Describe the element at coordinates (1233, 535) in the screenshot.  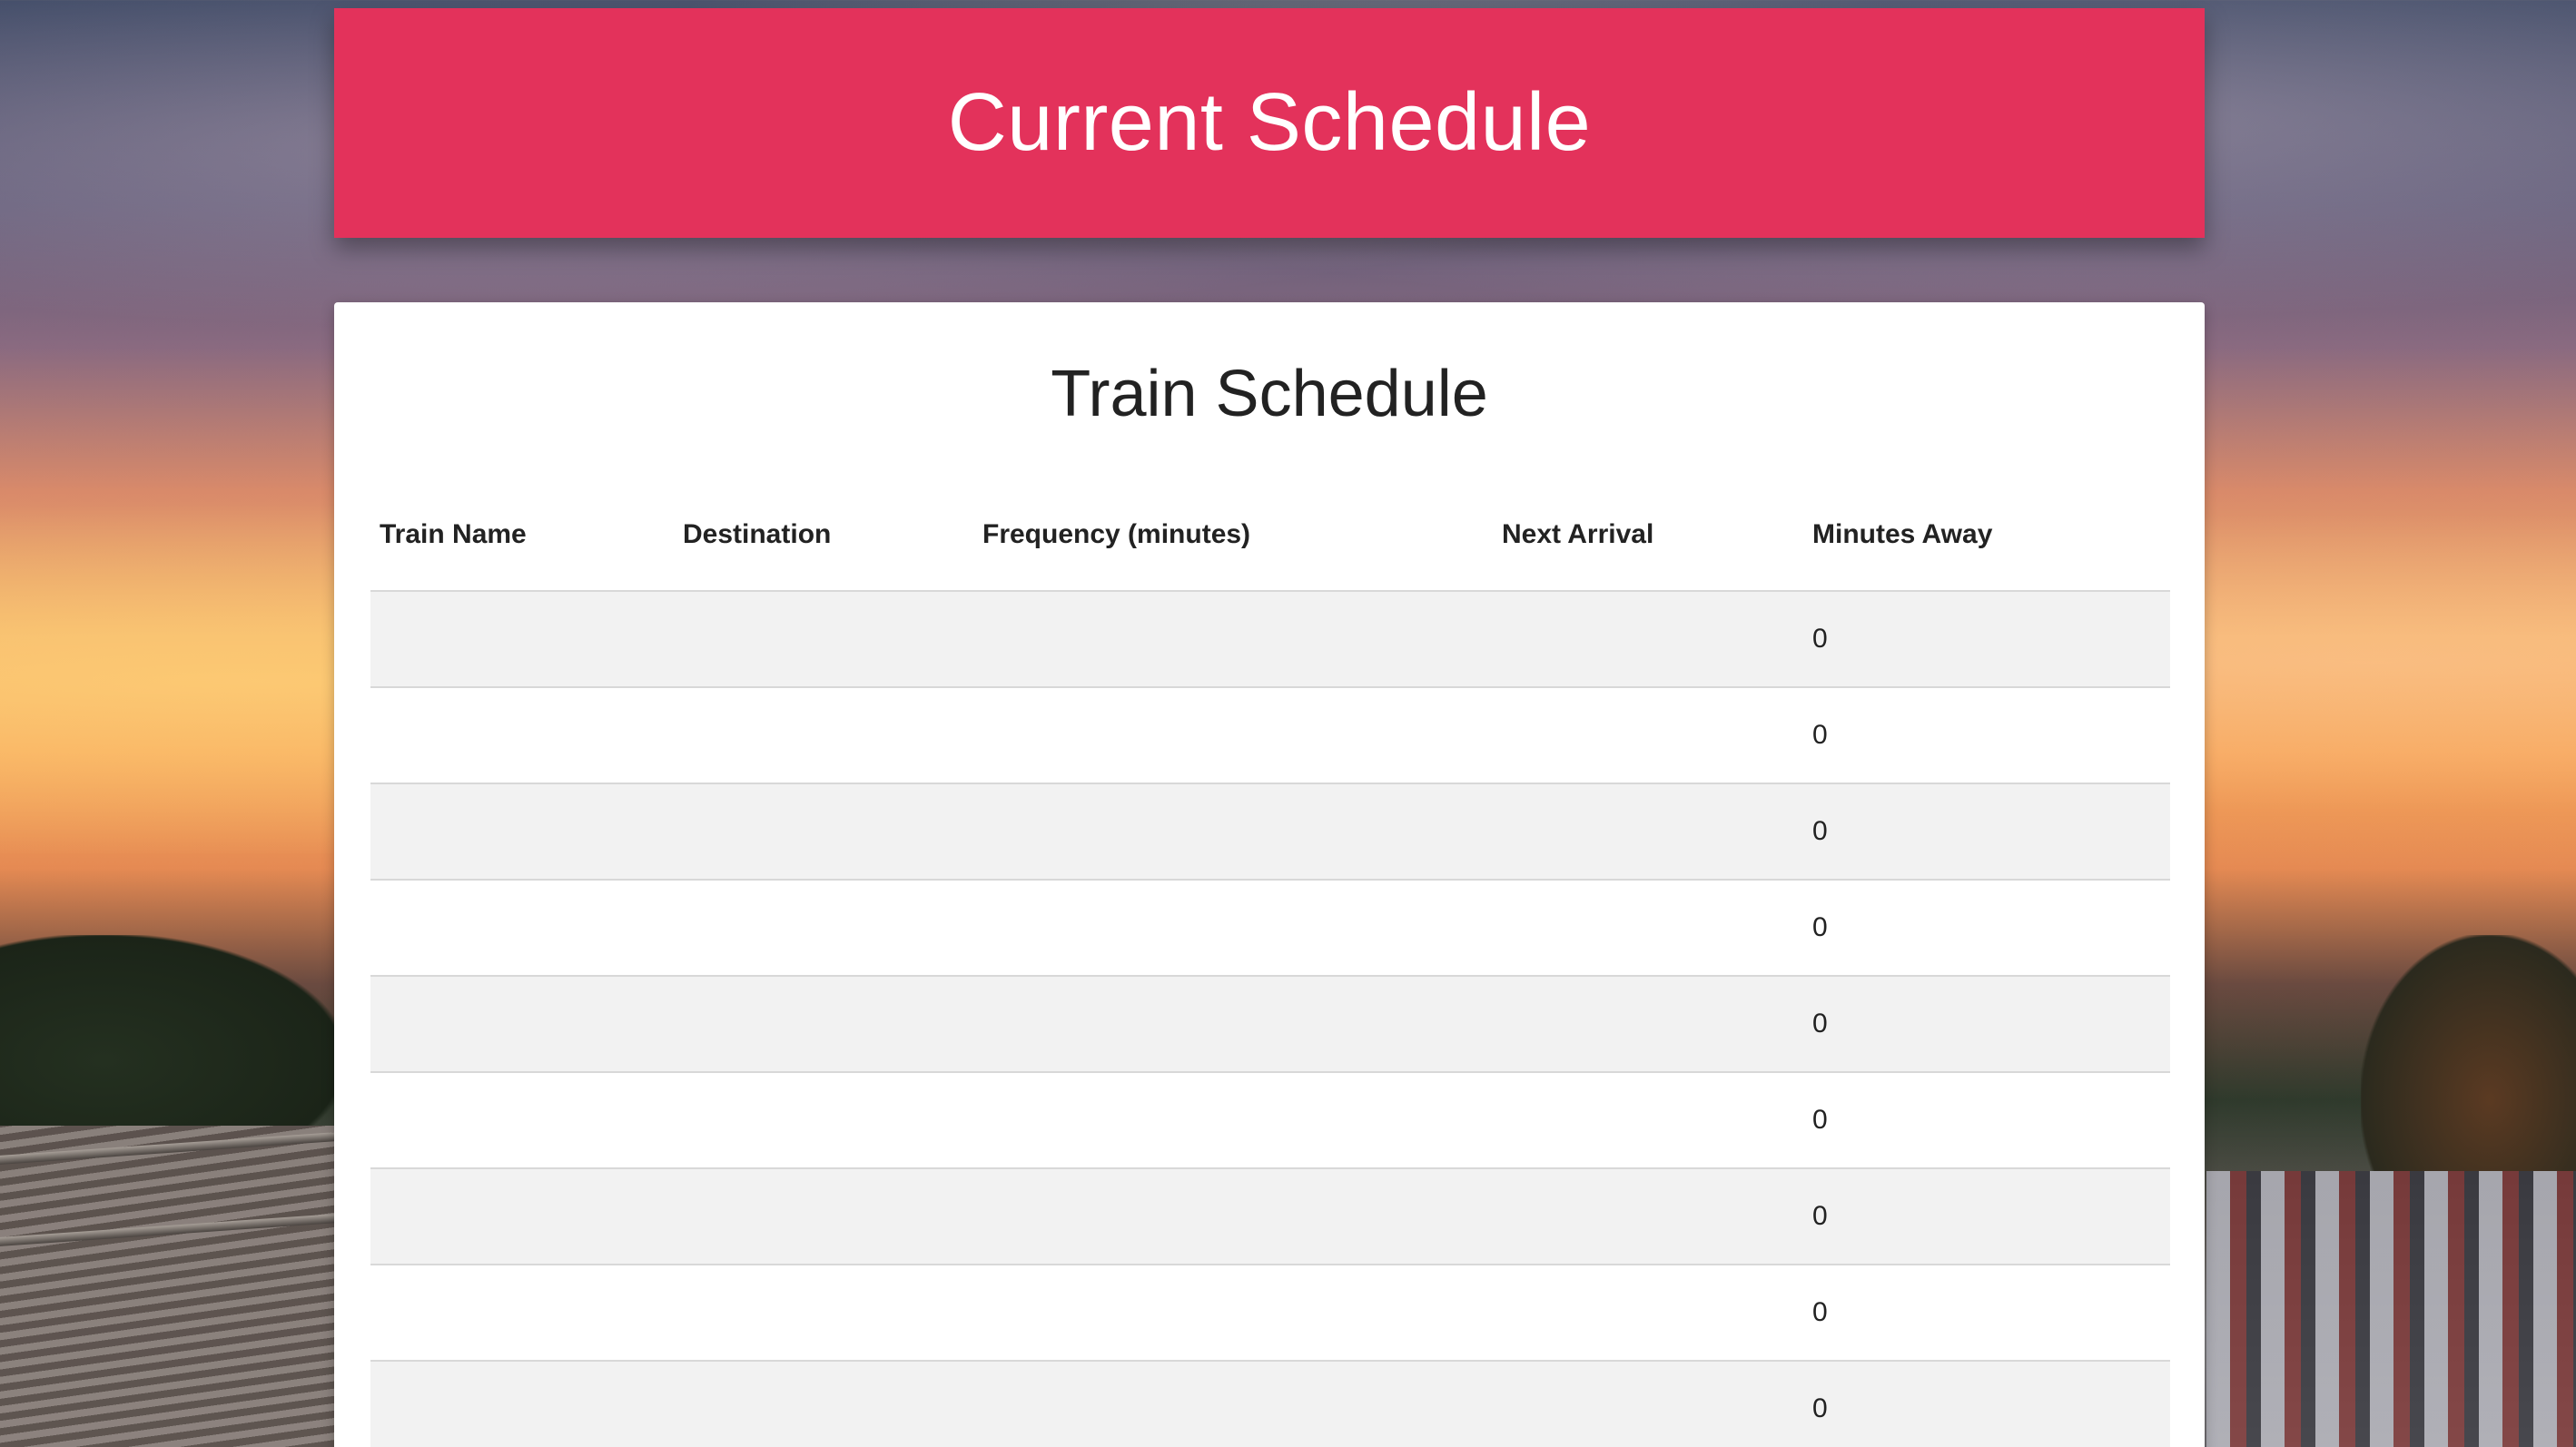
I see `column-header-frequency: Frequency (minutes)` at that location.